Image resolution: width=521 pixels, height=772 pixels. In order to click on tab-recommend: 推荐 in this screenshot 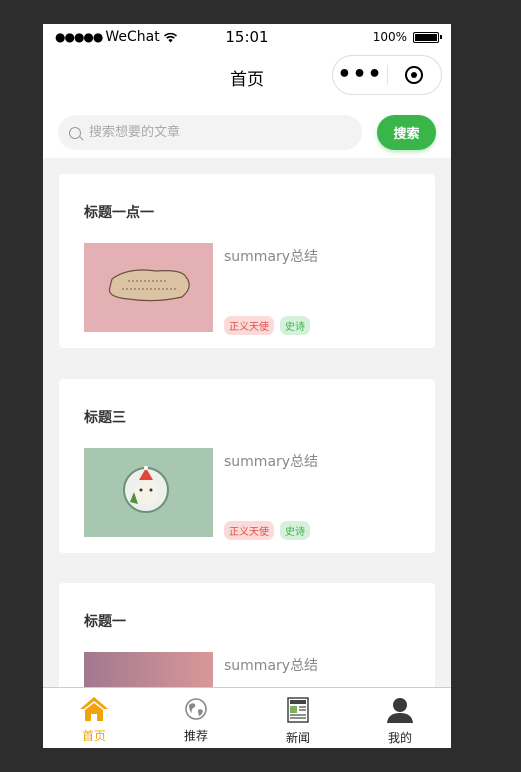, I will do `click(196, 718)`.